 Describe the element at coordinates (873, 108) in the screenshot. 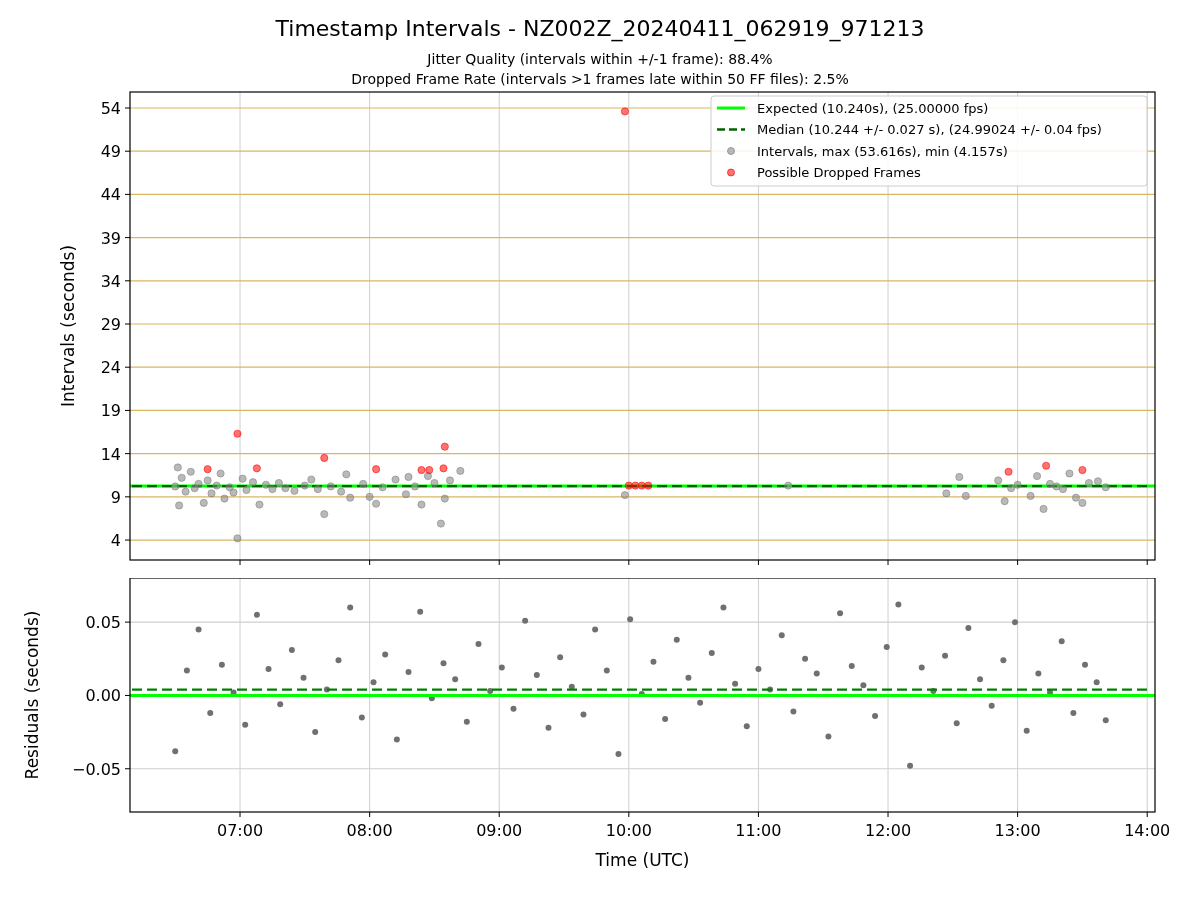

I see `legend-label: Expected (10.240s), (25.00000 fps)` at that location.